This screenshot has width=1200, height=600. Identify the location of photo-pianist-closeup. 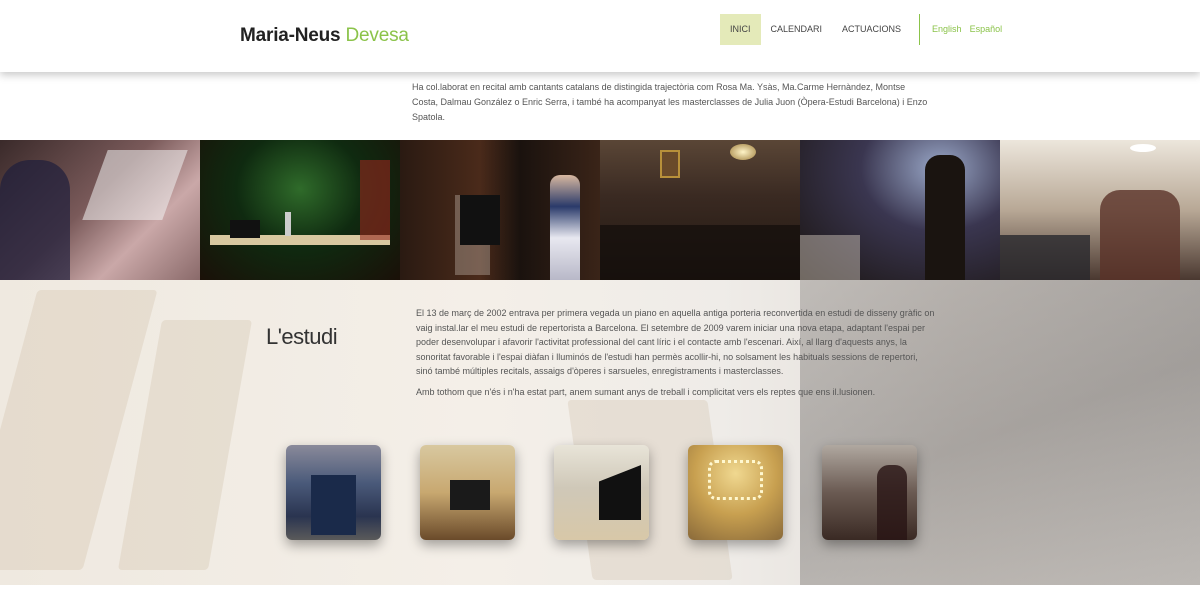
(100, 210).